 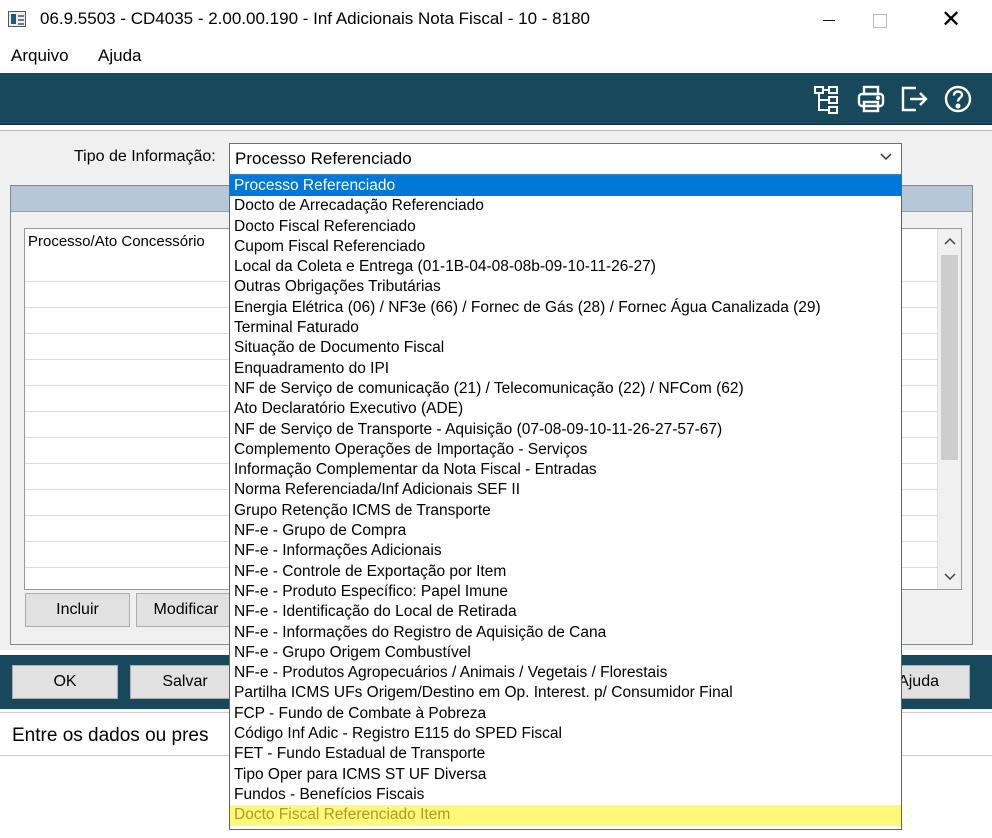 What do you see at coordinates (565, 348) in the screenshot?
I see `dropdown-option: Situação de Documento Fiscal` at bounding box center [565, 348].